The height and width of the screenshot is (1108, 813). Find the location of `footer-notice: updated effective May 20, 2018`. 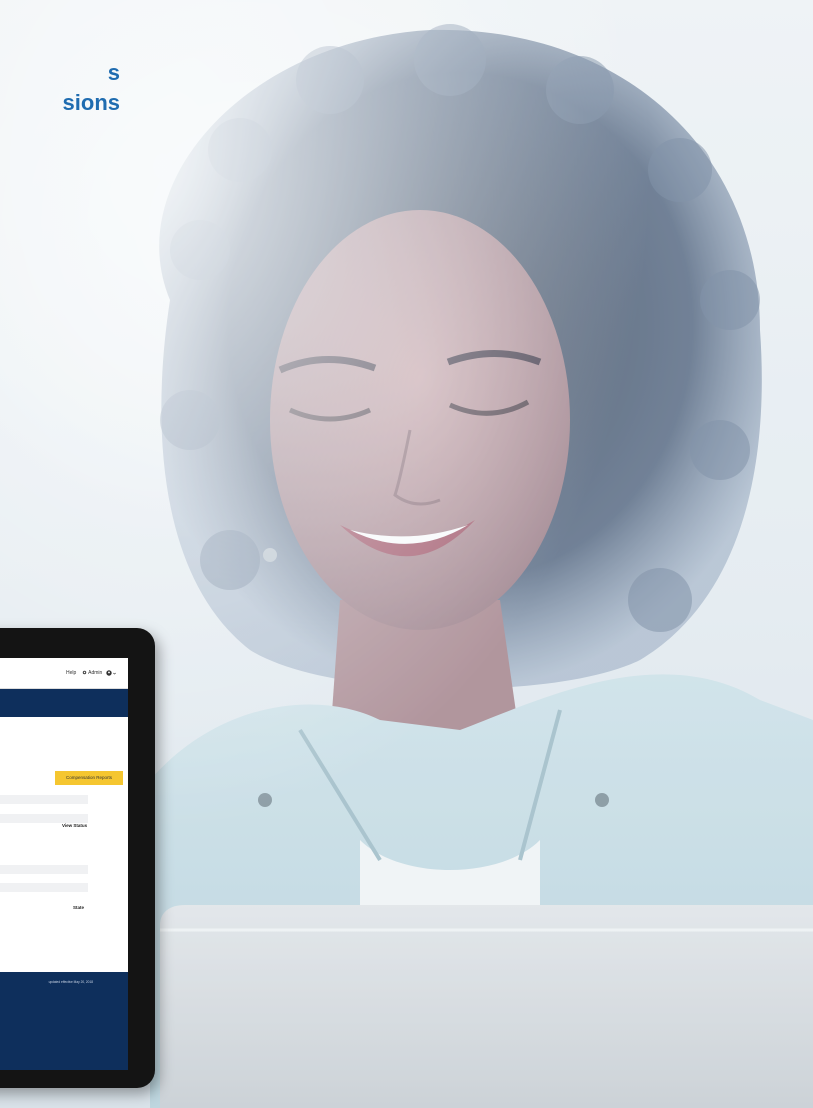

footer-notice: updated effective May 20, 2018 is located at coordinates (70, 982).